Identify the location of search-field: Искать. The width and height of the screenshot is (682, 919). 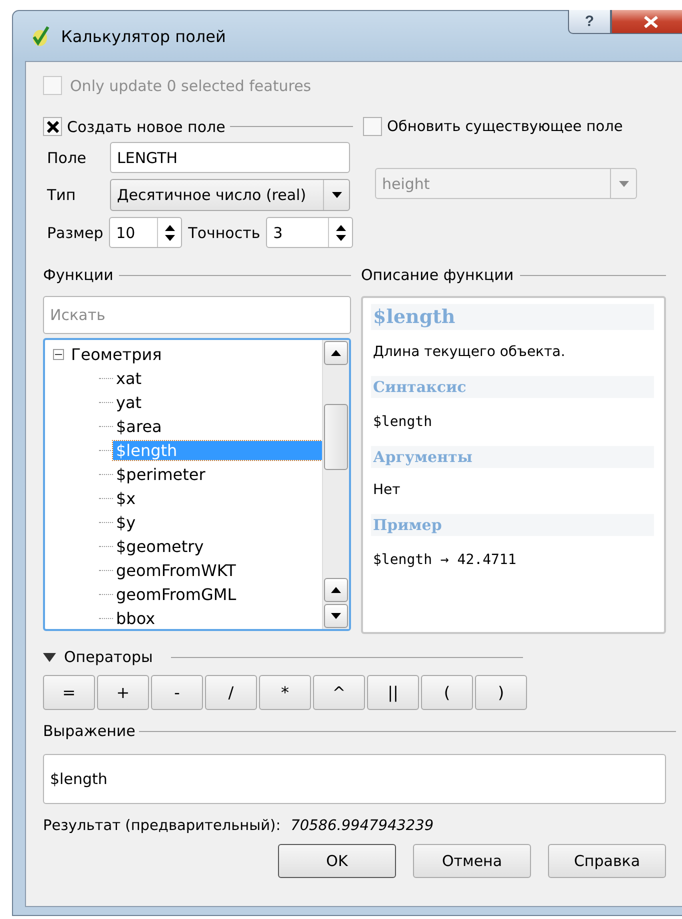
(197, 315).